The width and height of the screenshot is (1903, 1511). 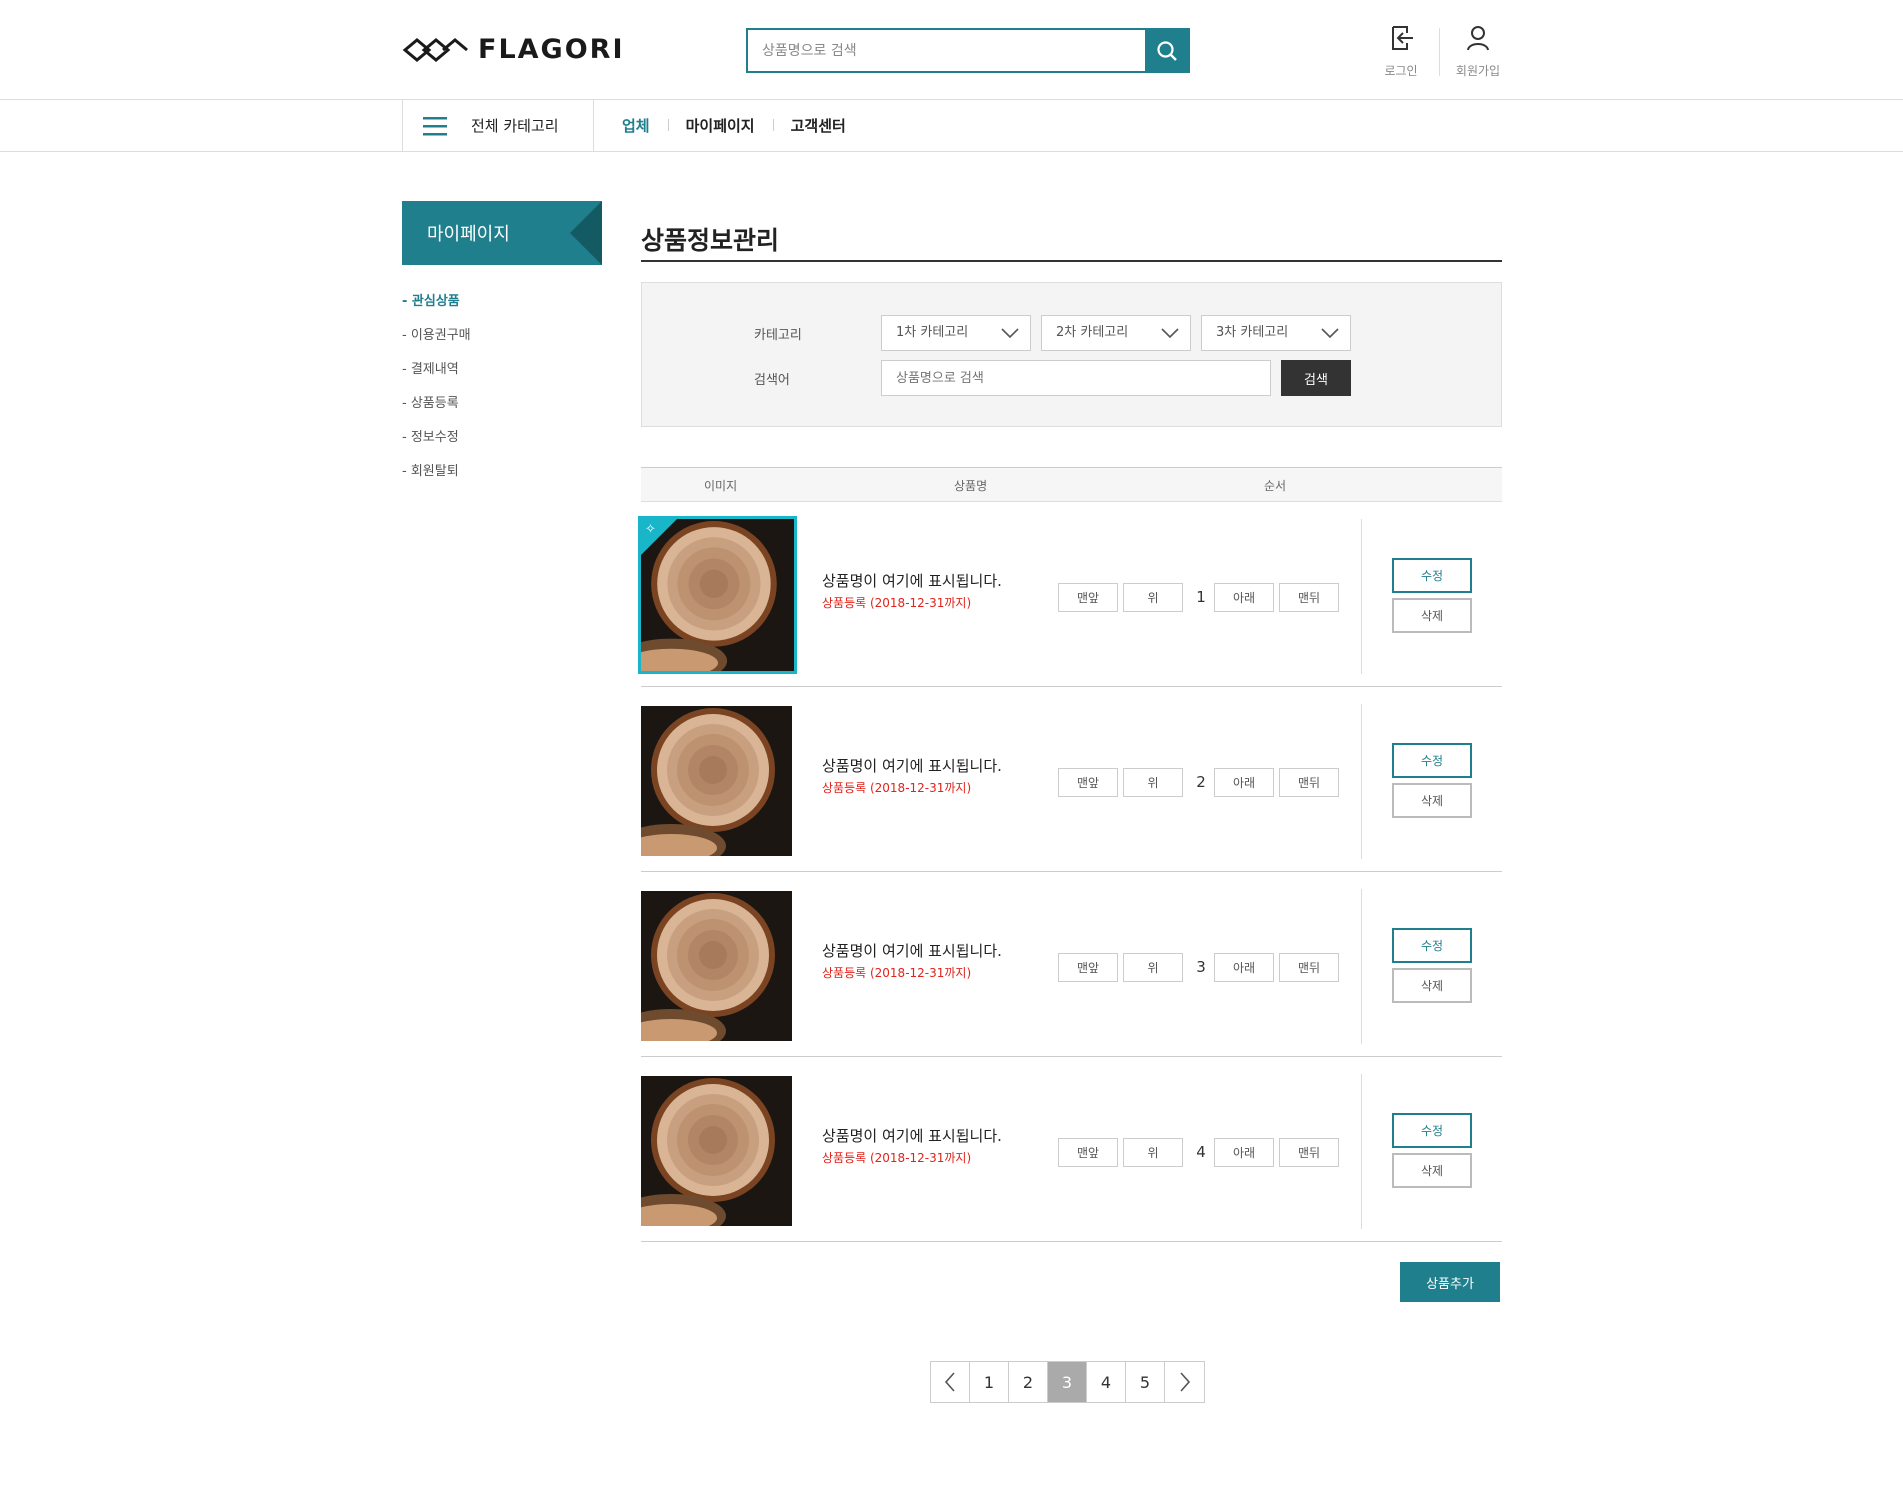 What do you see at coordinates (468, 234) in the screenshot?
I see `sidebar-title-text: 마이페이지` at bounding box center [468, 234].